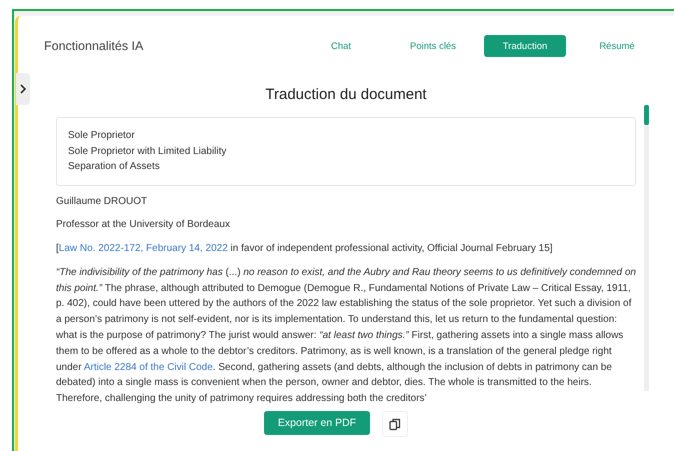 The height and width of the screenshot is (451, 674). What do you see at coordinates (143, 248) in the screenshot?
I see `link: Law No. 2022-172, February 14, 2022` at bounding box center [143, 248].